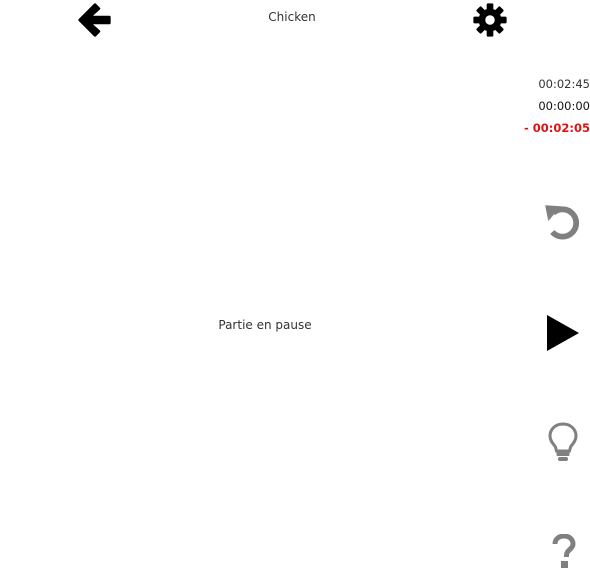  I want to click on gear-icon, so click(490, 20).